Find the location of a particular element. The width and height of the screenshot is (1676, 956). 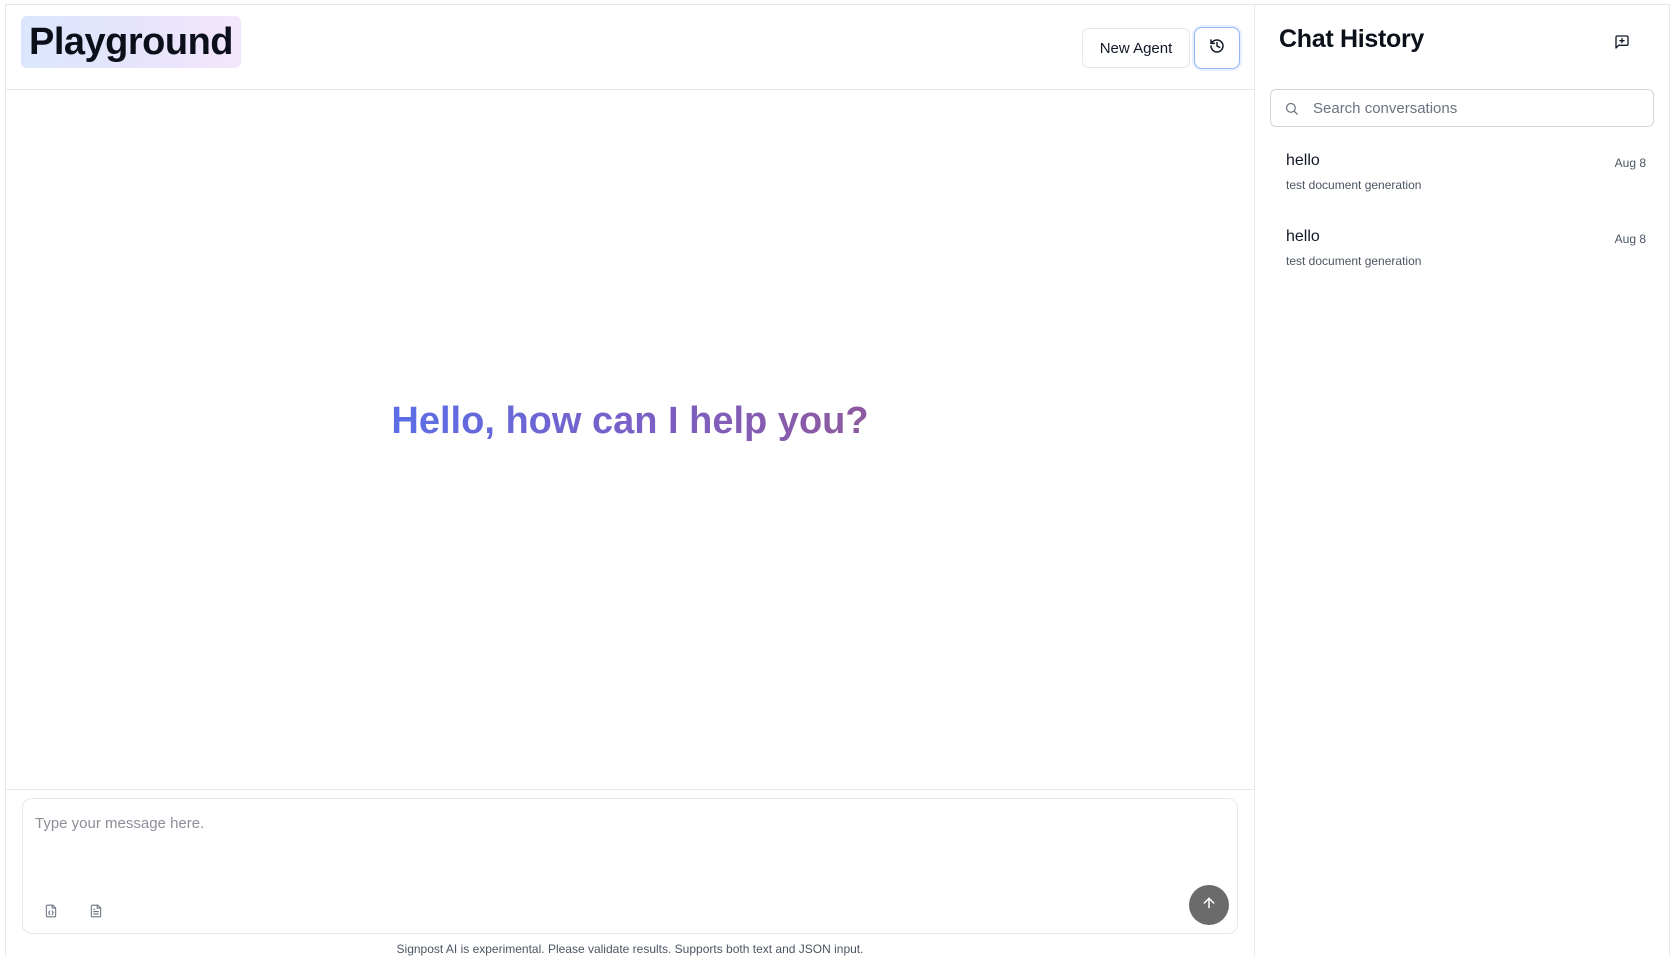

search-box is located at coordinates (1462, 108).